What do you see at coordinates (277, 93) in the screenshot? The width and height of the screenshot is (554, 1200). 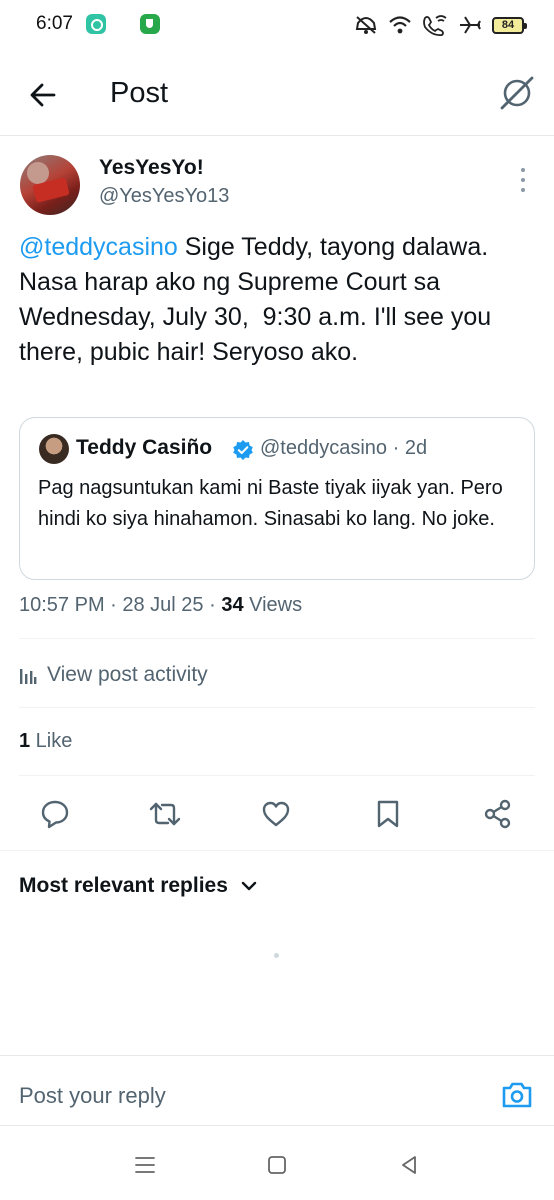 I see `top-app-bar: Post` at bounding box center [277, 93].